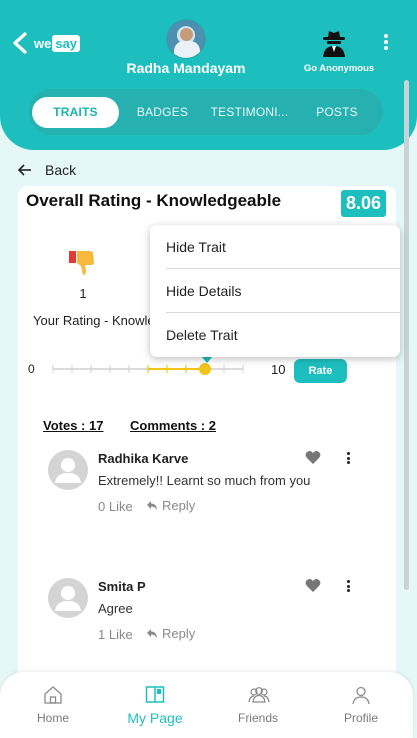  I want to click on tab-traits: TRAITS, so click(75, 112).